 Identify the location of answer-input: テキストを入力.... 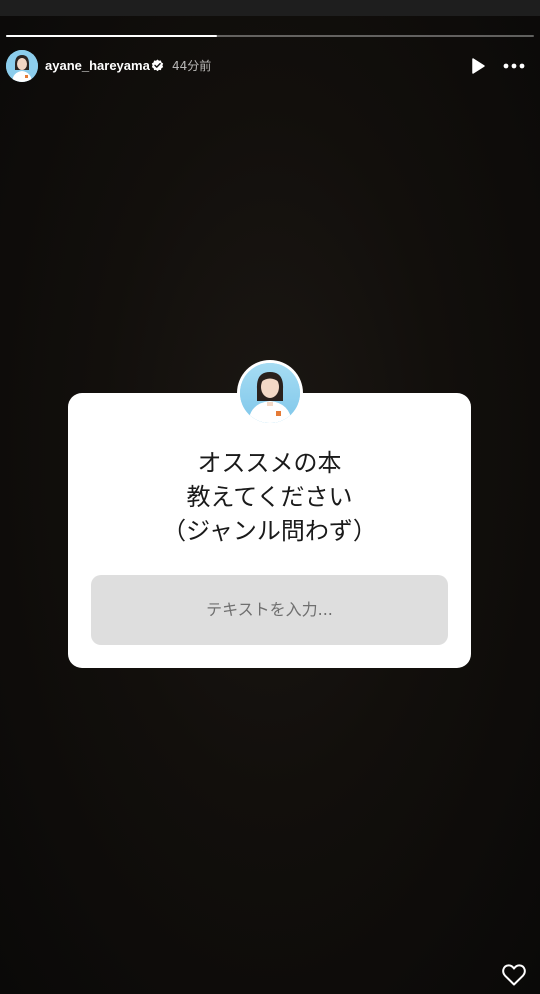
(269, 610).